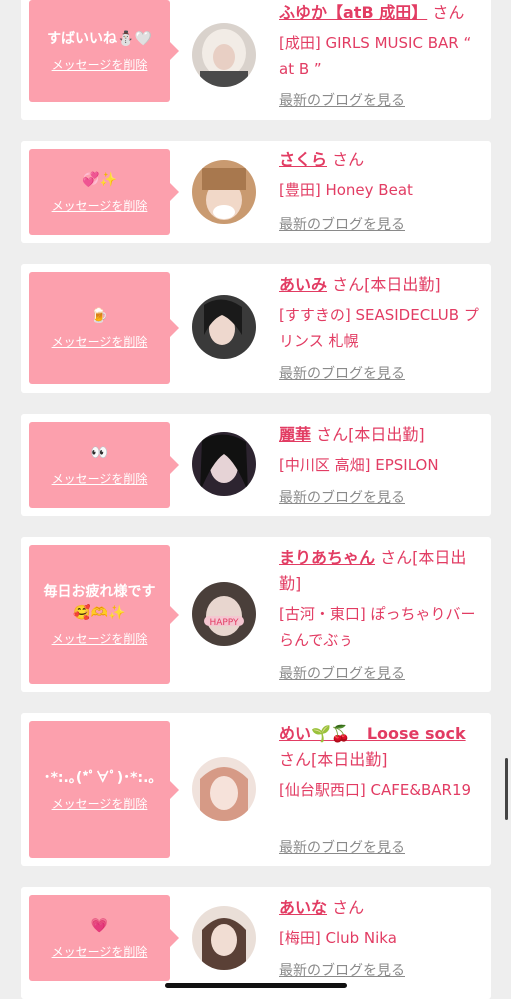 This screenshot has width=511, height=999. What do you see at coordinates (381, 450) in the screenshot?
I see `profile-info: 麗華 さん[本日出勤] [中川区 高畑] EPSILON` at bounding box center [381, 450].